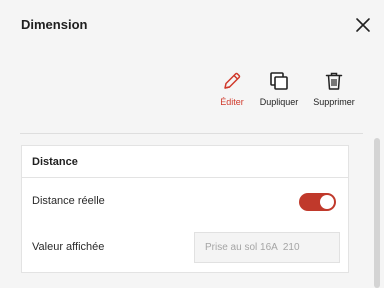  What do you see at coordinates (334, 102) in the screenshot?
I see `delete-button-label: Supprimer` at bounding box center [334, 102].